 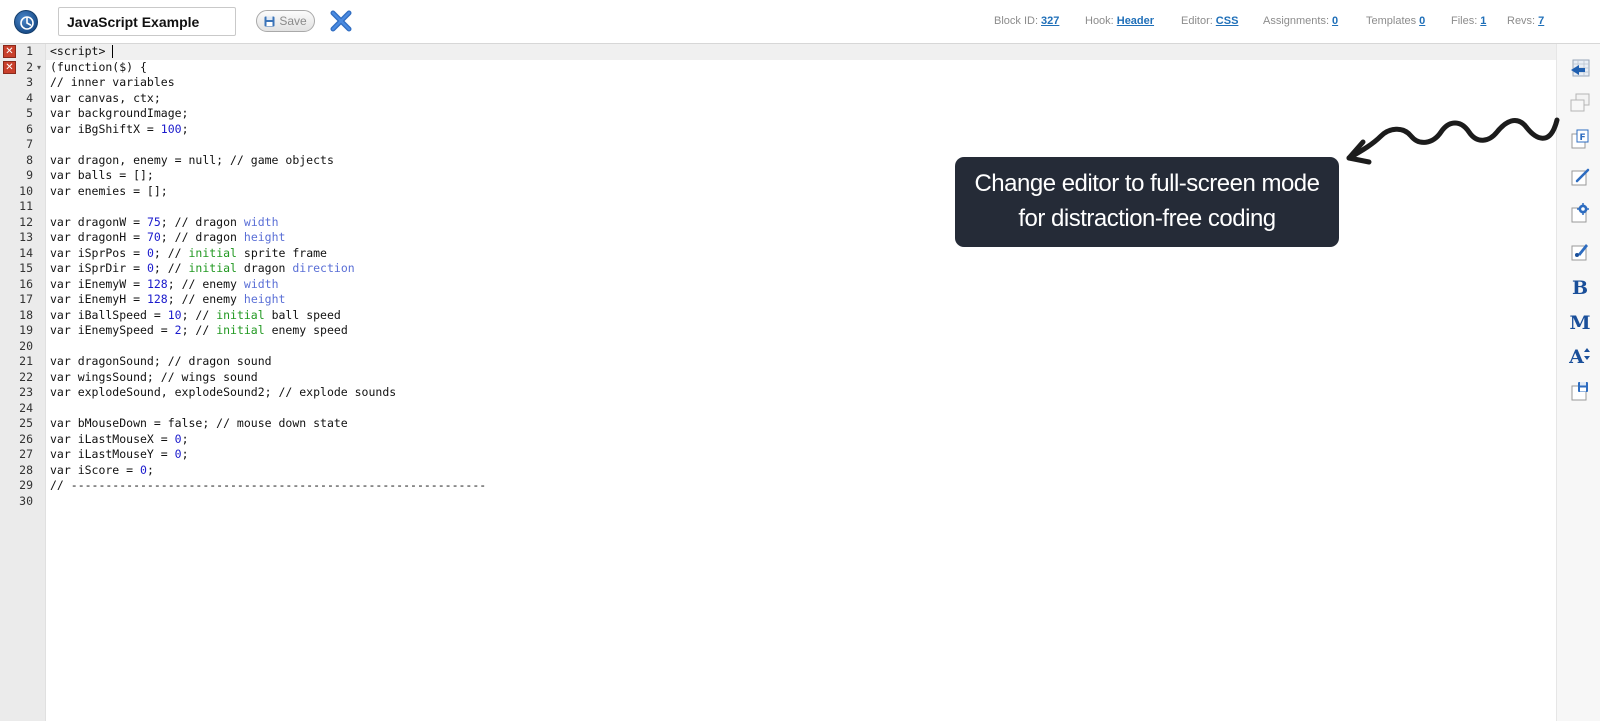 What do you see at coordinates (161, 362) in the screenshot?
I see `code-line: var dragonSound; // dragon sound` at bounding box center [161, 362].